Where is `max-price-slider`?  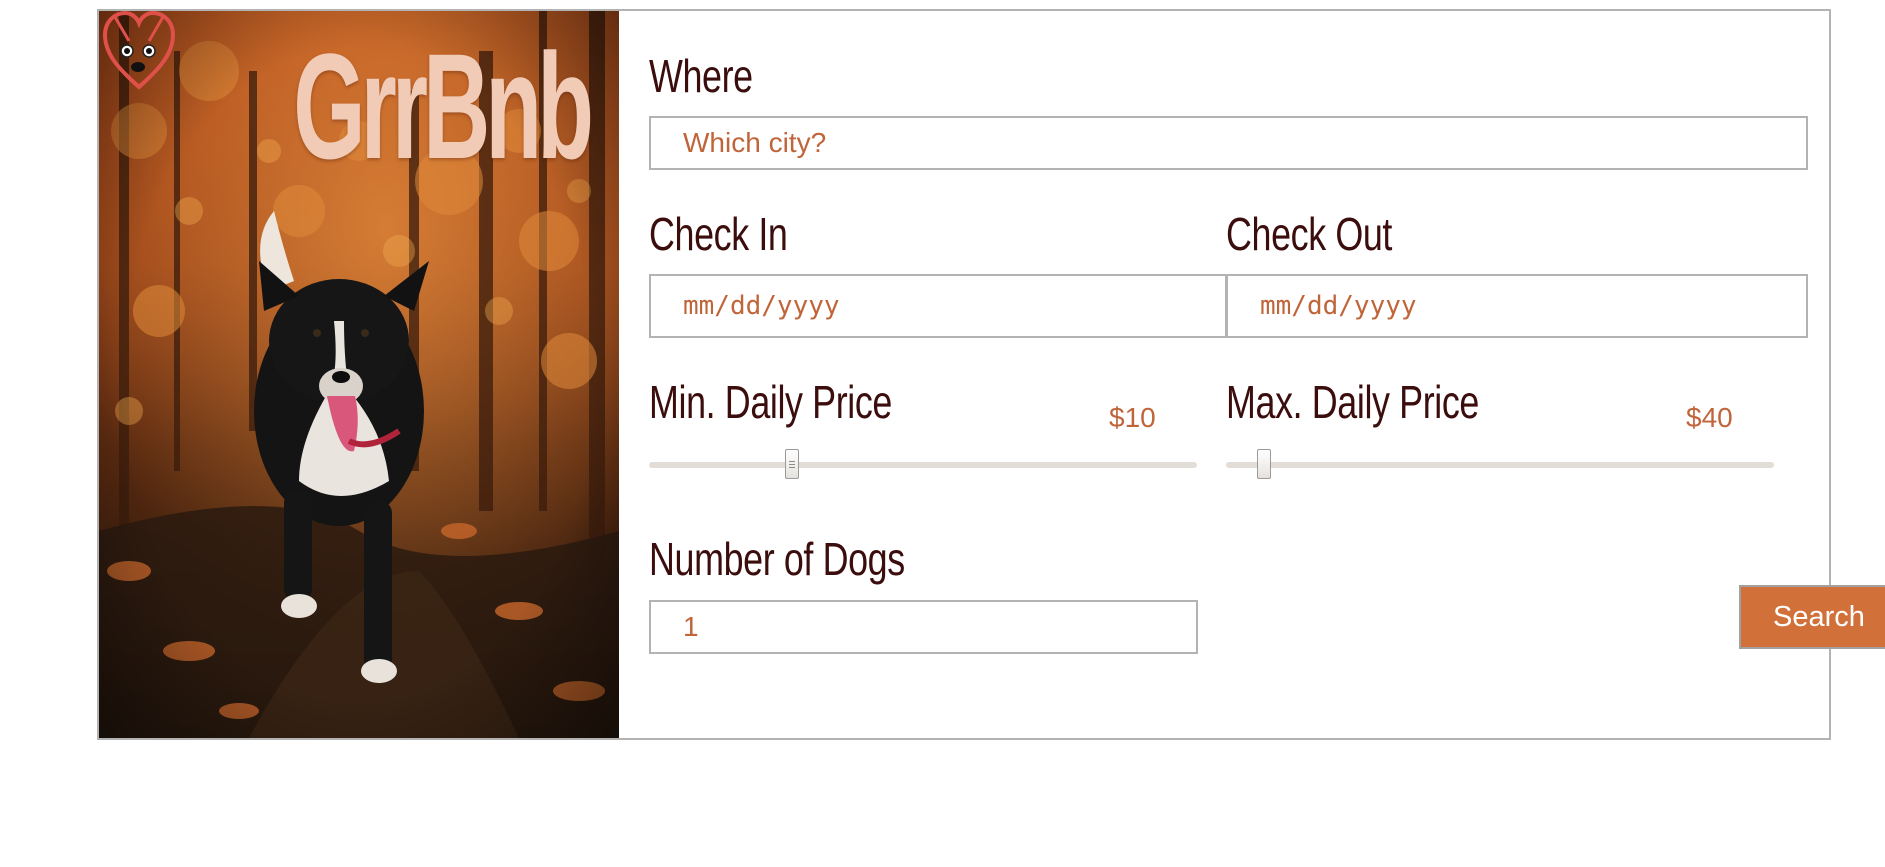 max-price-slider is located at coordinates (1500, 464).